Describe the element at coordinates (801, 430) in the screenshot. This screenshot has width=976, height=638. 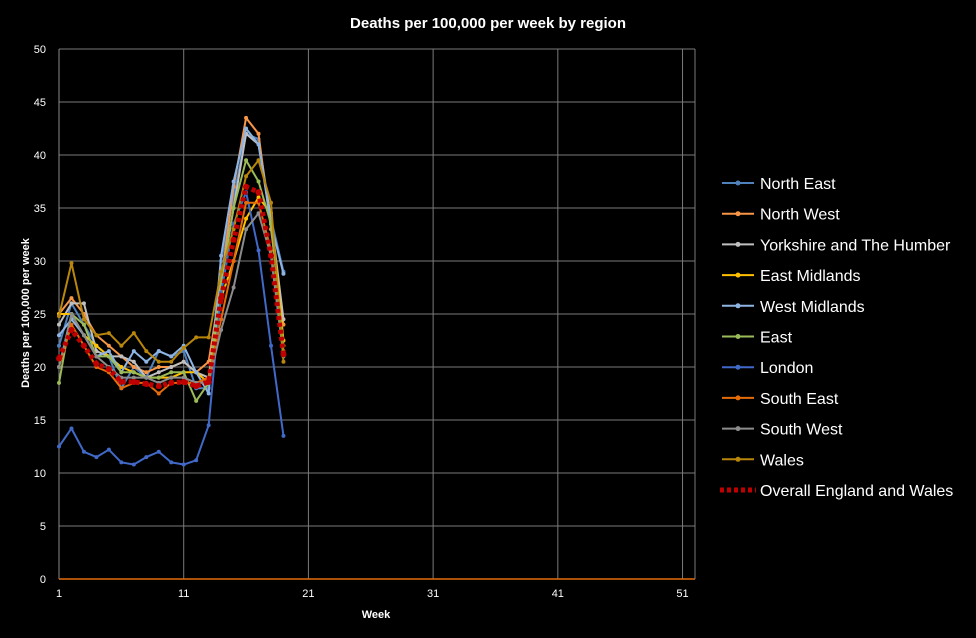
I see `legend-label: South West` at that location.